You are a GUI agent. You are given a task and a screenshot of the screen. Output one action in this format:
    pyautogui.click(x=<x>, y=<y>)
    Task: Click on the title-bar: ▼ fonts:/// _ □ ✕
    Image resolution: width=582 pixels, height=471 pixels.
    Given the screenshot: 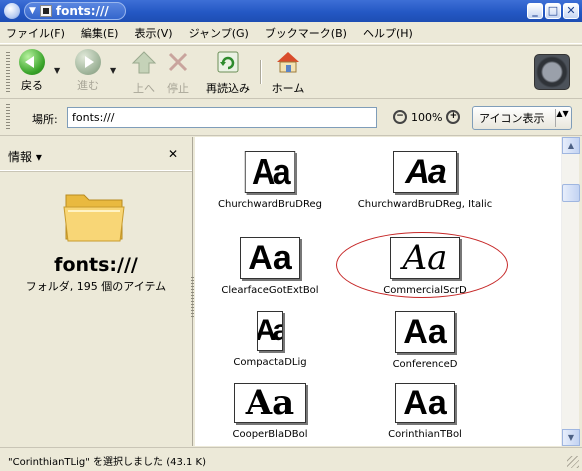 What is the action you would take?
    pyautogui.click(x=291, y=11)
    